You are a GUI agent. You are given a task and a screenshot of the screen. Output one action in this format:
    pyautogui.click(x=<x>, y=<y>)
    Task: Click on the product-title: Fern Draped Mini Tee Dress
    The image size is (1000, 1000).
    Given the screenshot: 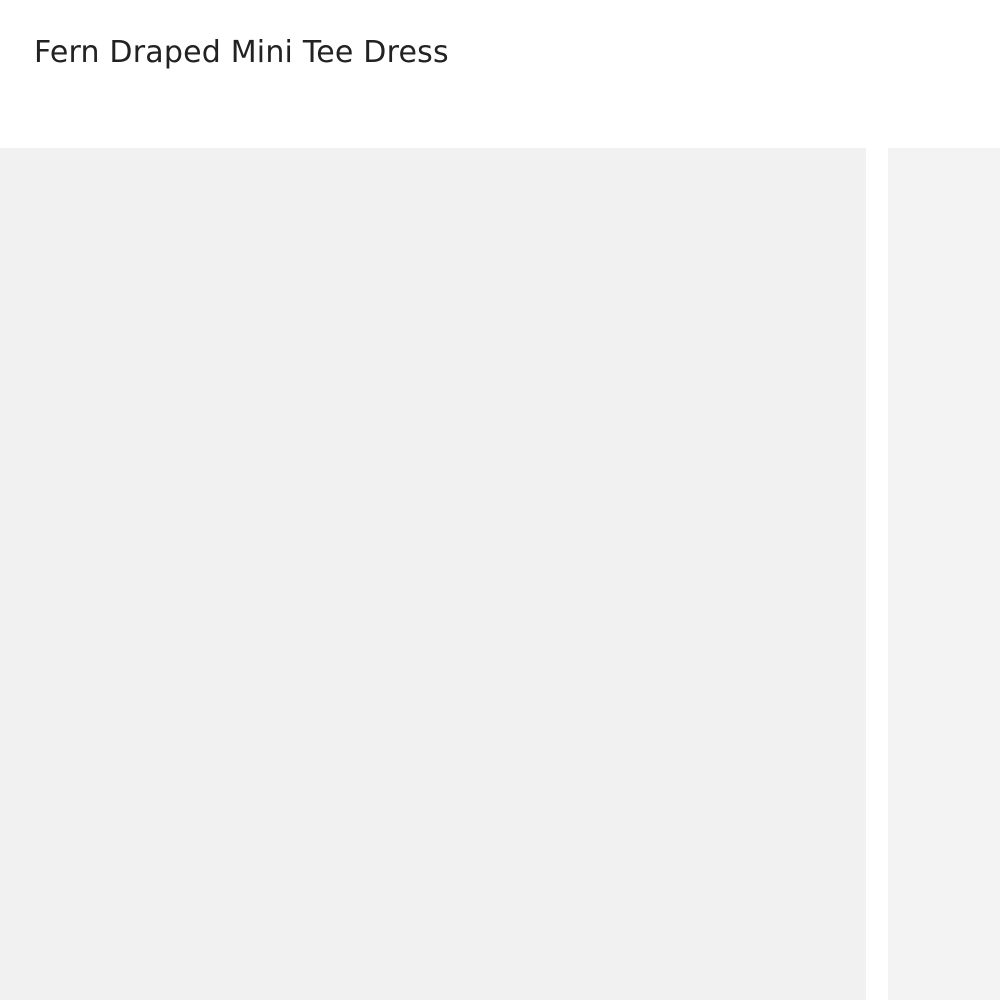 What is the action you would take?
    pyautogui.click(x=241, y=52)
    